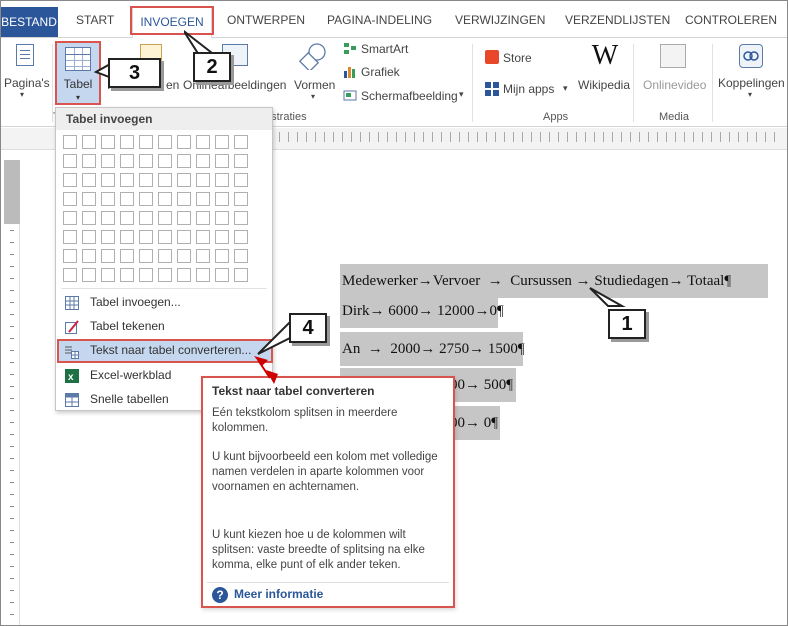 This screenshot has height=626, width=788. What do you see at coordinates (278, 594) in the screenshot?
I see `more-info-link: Meer informatie` at bounding box center [278, 594].